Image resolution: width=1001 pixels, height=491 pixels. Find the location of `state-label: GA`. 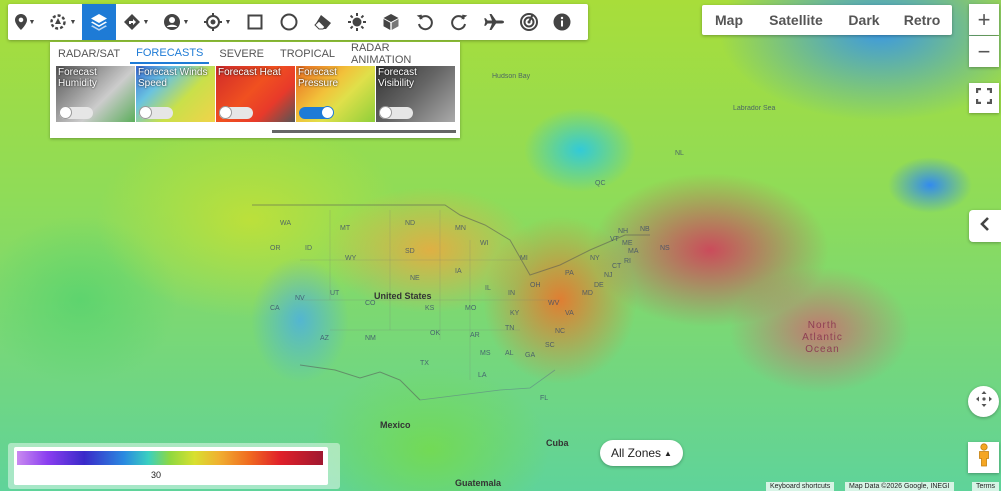

state-label: GA is located at coordinates (530, 355).